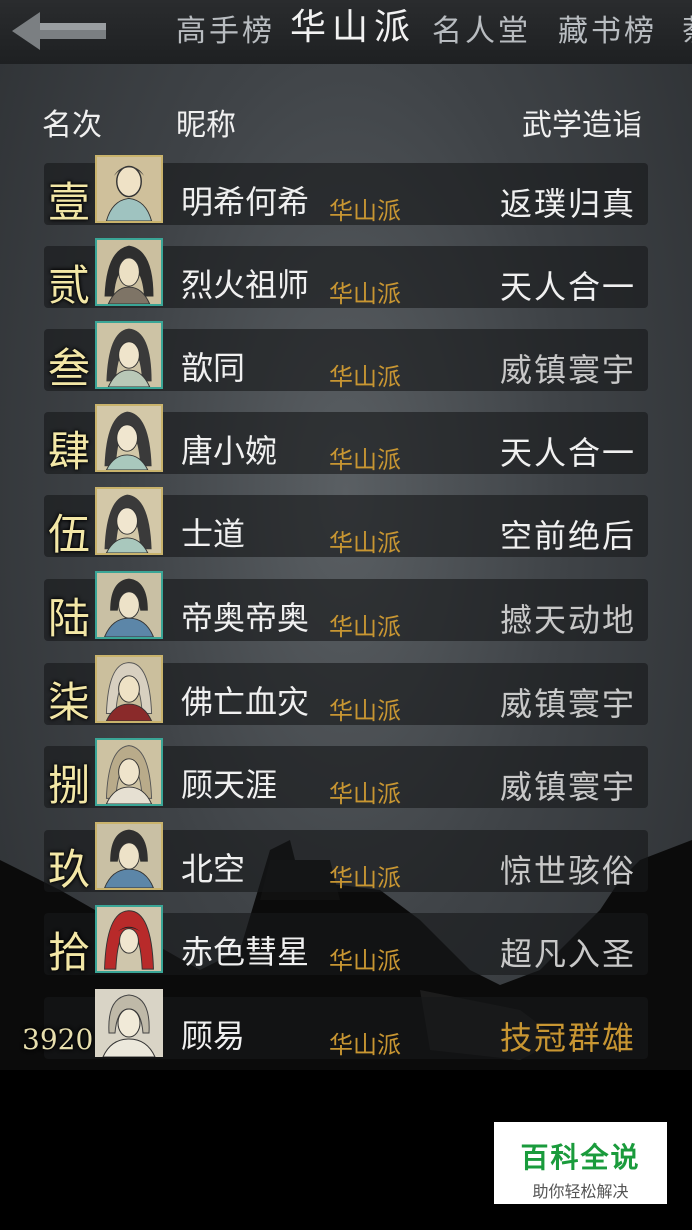  What do you see at coordinates (580, 1157) in the screenshot?
I see `watermark-title: 百科全说` at bounding box center [580, 1157].